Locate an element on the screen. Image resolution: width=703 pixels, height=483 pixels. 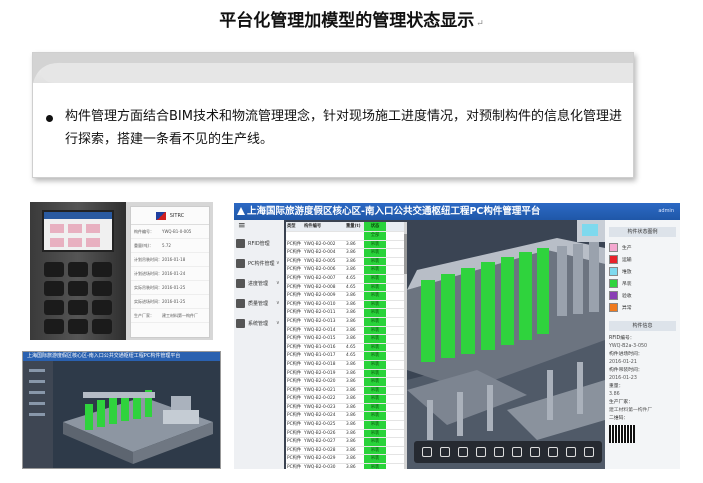
table-row: PC构件 YWQ-B2-0-022 3.86 吊装 is located at coordinates (345, 399).